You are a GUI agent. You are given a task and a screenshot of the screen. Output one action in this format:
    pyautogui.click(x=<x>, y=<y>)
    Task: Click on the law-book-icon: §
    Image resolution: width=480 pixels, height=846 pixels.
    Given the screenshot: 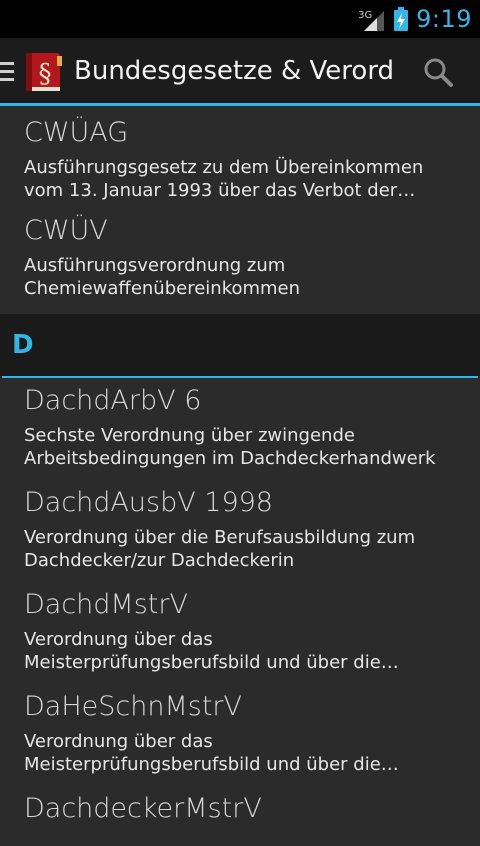 What is the action you would take?
    pyautogui.click(x=44, y=72)
    